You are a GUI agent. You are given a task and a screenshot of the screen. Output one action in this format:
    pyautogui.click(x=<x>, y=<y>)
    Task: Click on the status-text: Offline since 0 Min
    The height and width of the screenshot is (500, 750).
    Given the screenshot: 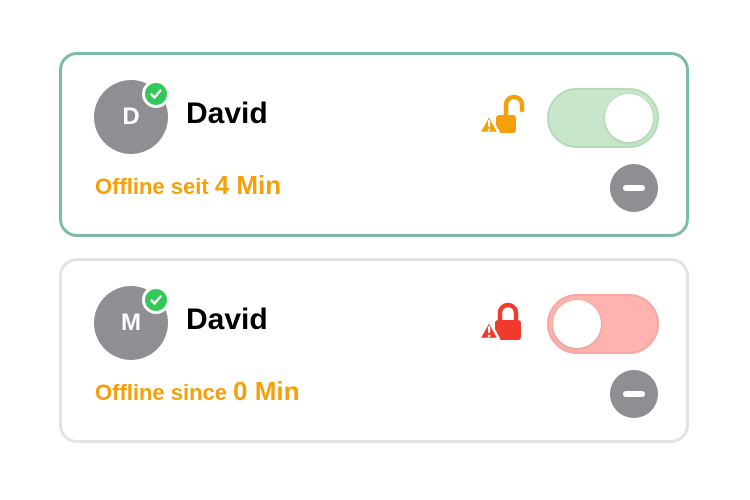 What is the action you would take?
    pyautogui.click(x=197, y=391)
    